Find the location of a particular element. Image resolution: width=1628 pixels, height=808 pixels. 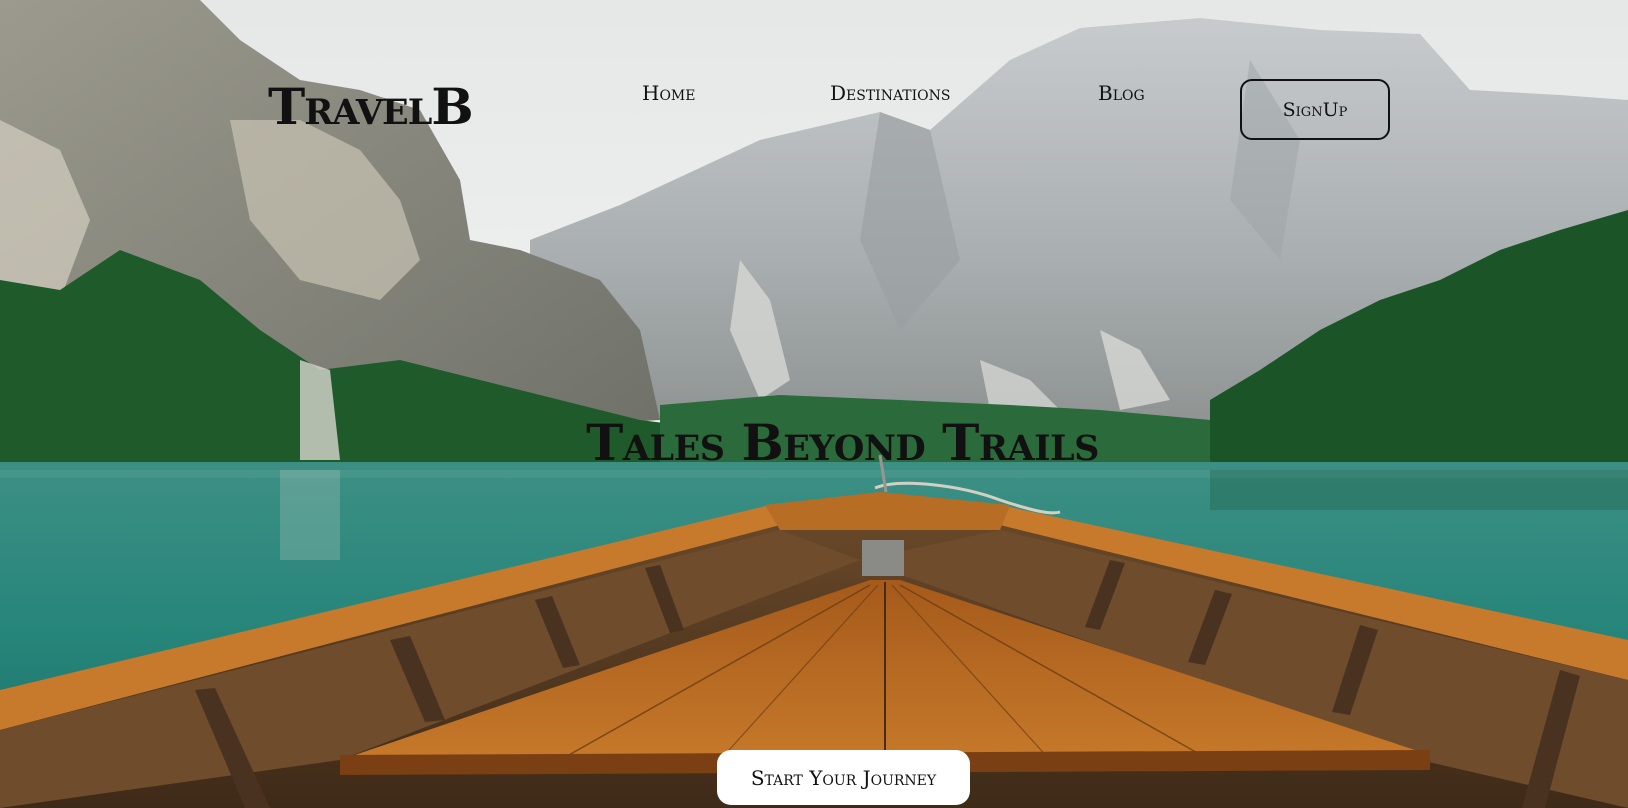

signup-button: SignUp is located at coordinates (1315, 109).